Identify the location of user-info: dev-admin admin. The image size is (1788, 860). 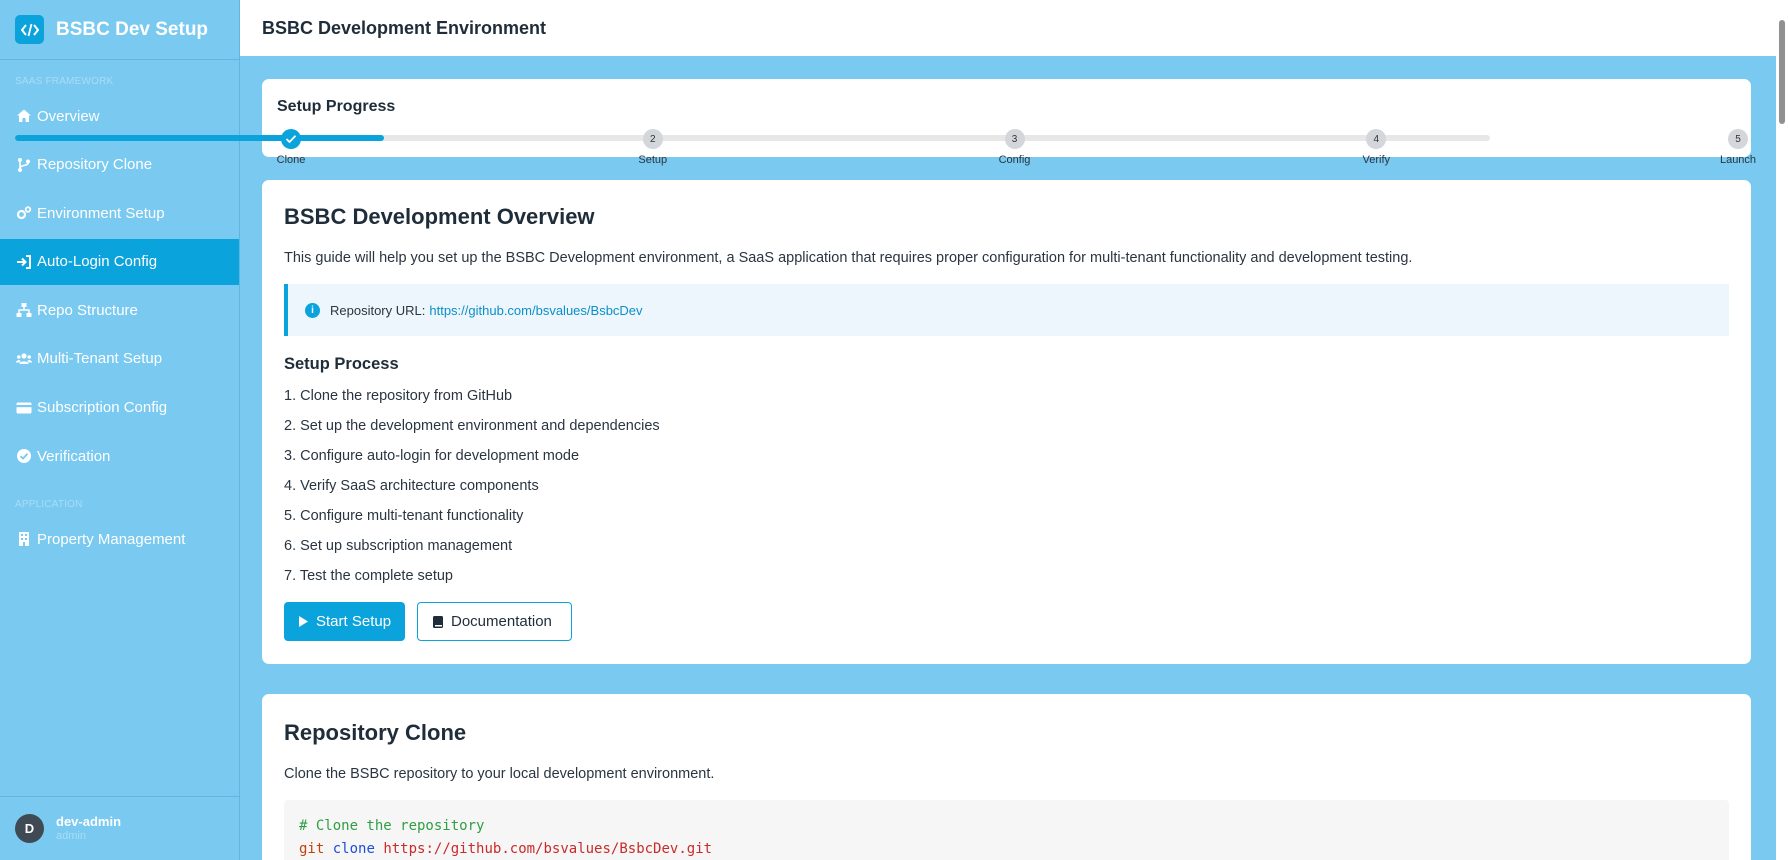
(88, 828).